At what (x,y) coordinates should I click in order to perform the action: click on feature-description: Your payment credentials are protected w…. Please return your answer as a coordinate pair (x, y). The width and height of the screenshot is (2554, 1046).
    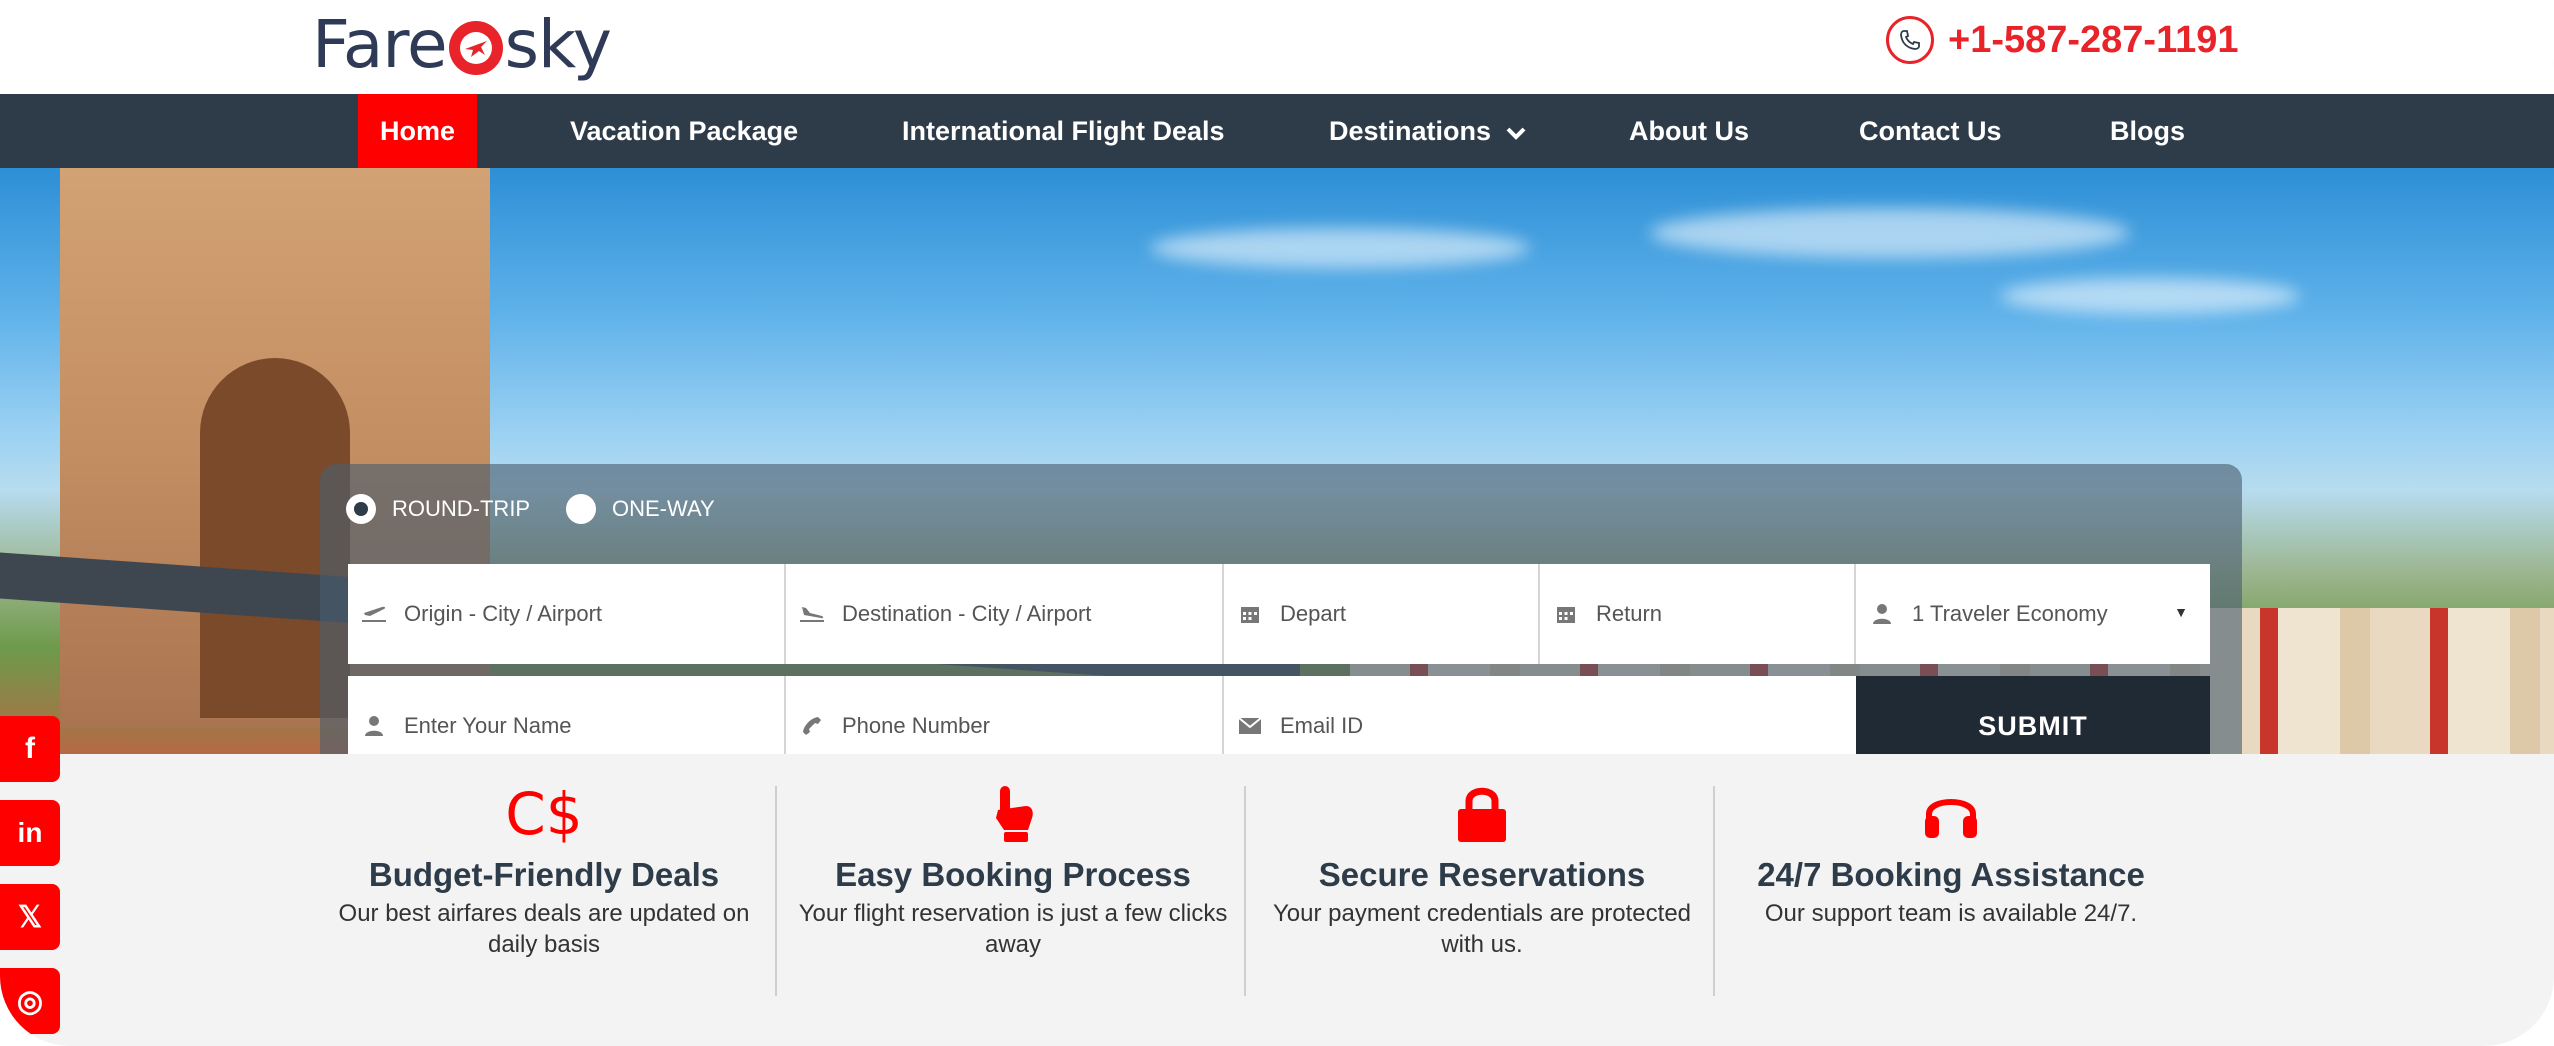
    Looking at the image, I should click on (1482, 929).